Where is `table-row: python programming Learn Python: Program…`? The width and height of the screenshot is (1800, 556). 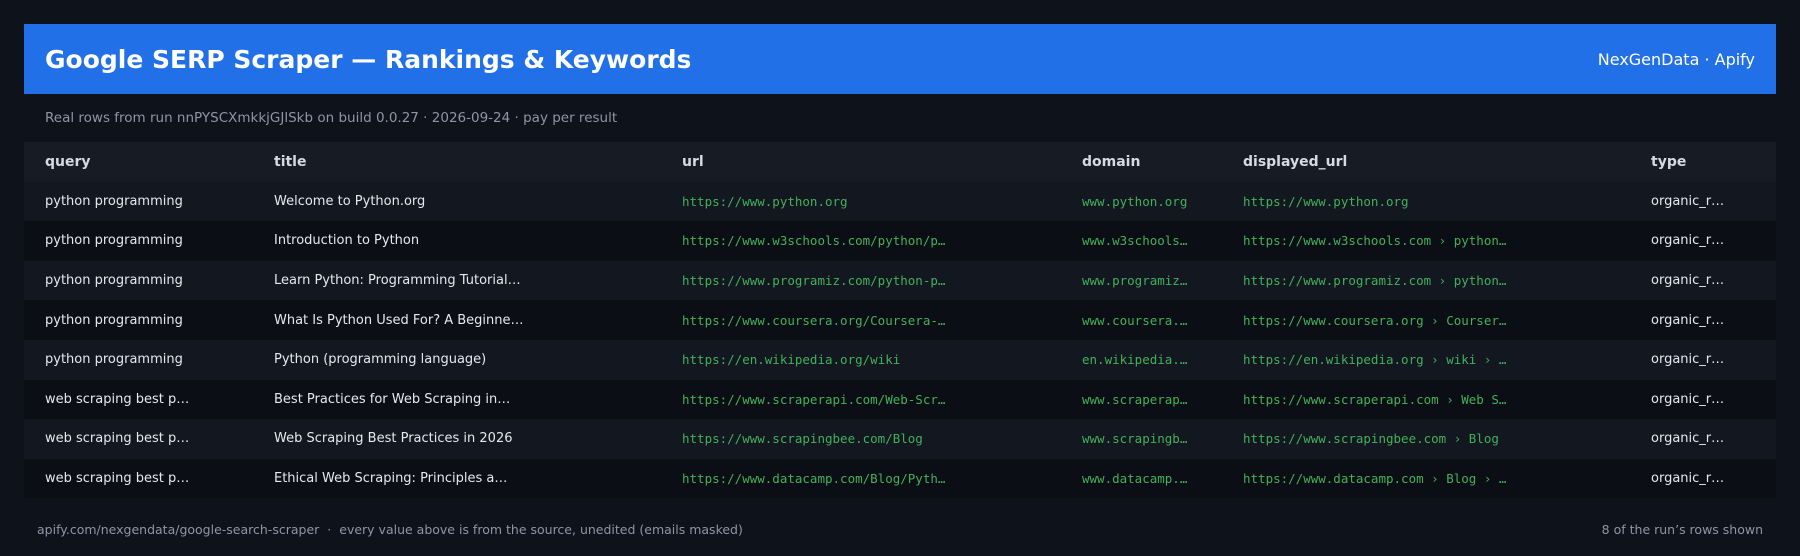
table-row: python programming Learn Python: Program… is located at coordinates (900, 280).